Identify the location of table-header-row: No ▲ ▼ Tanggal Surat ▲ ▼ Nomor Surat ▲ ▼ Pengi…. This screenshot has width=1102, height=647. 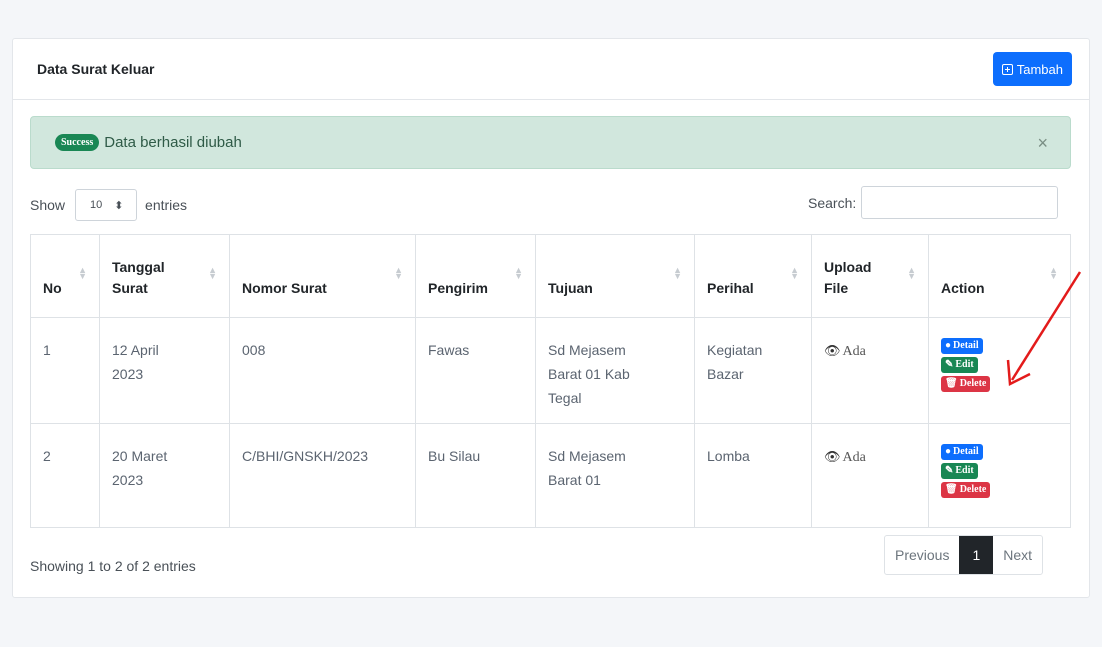
(550, 276).